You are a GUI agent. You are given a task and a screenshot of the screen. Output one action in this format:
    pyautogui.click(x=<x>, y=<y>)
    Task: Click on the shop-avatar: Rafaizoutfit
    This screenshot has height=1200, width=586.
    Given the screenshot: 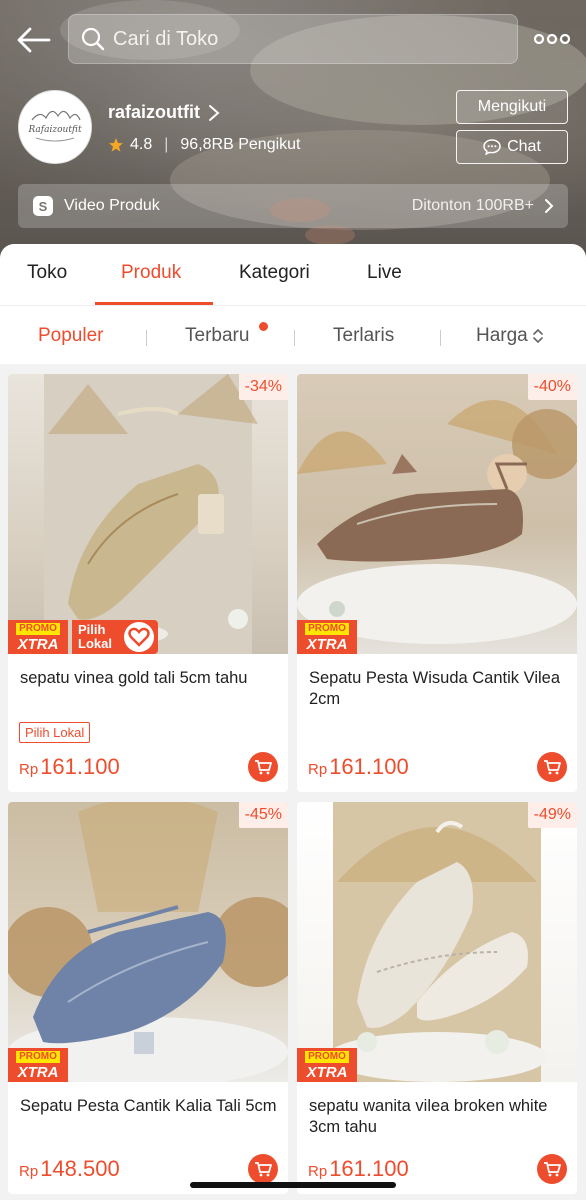 What is the action you would take?
    pyautogui.click(x=55, y=127)
    